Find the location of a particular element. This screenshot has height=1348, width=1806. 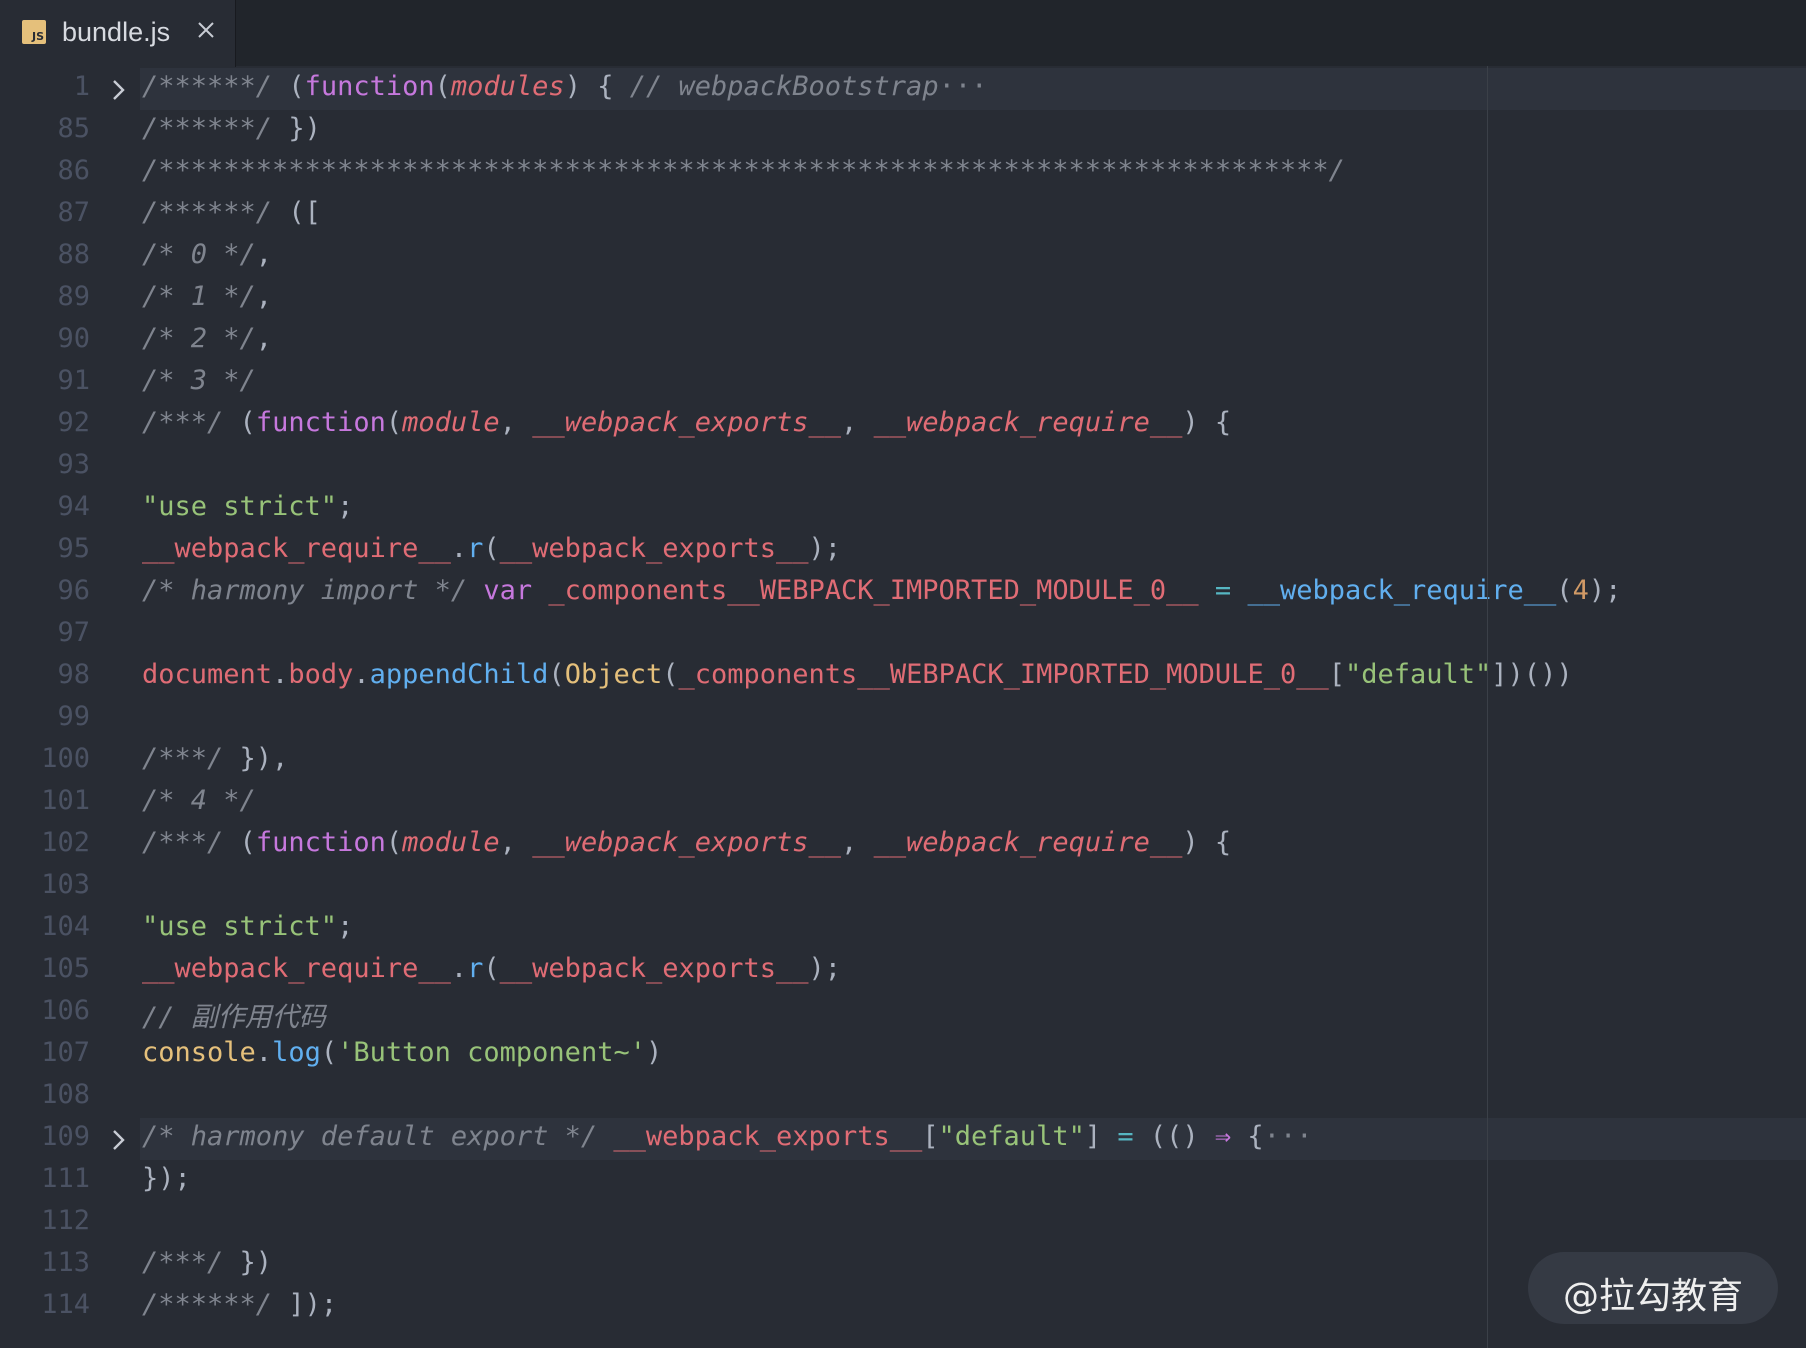

tab-bar: JS bundle.js is located at coordinates (903, 33).